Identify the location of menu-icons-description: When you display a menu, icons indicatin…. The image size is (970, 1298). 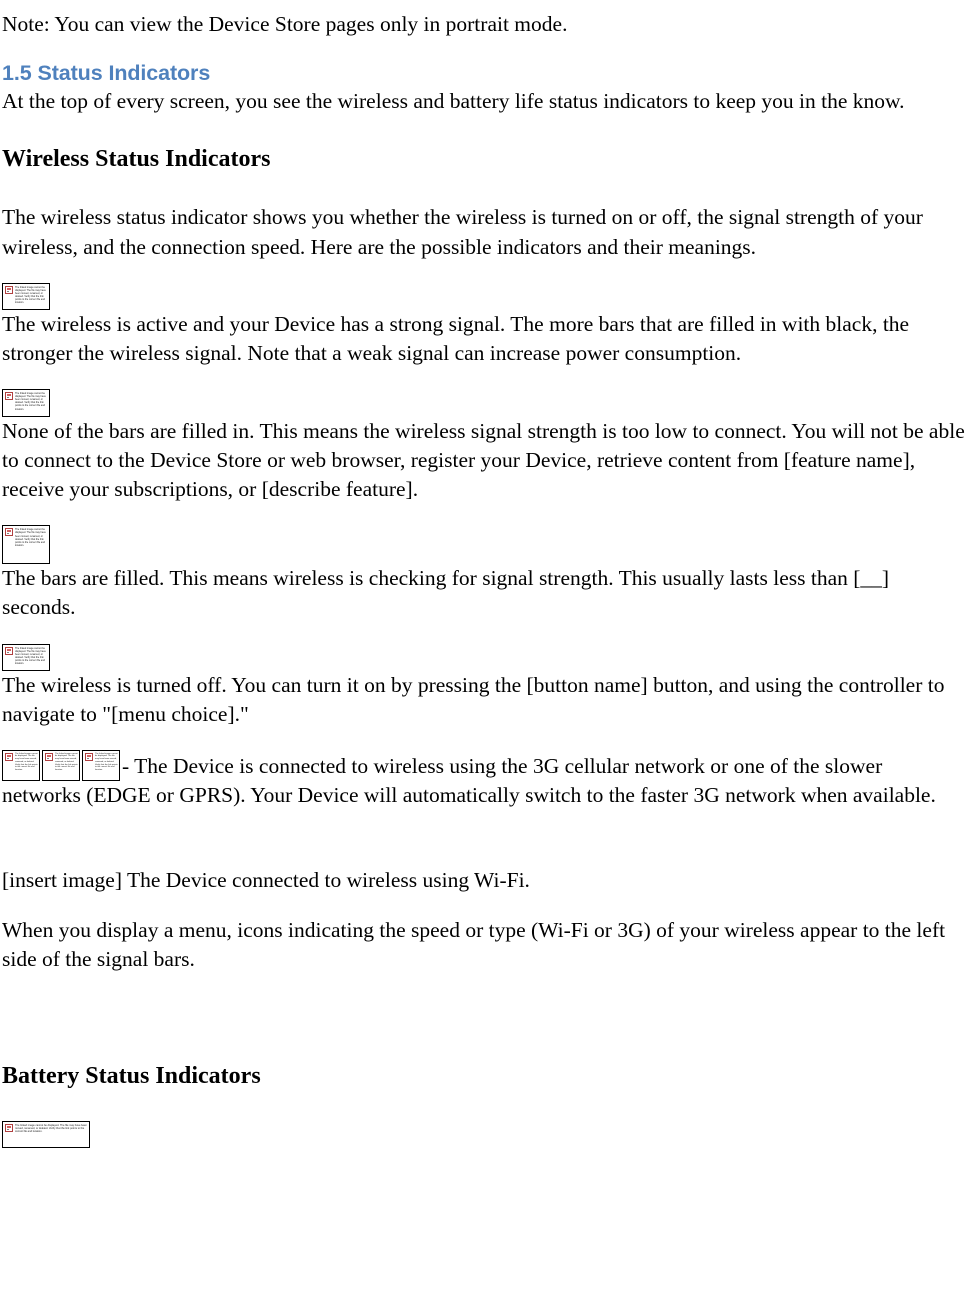
(474, 945).